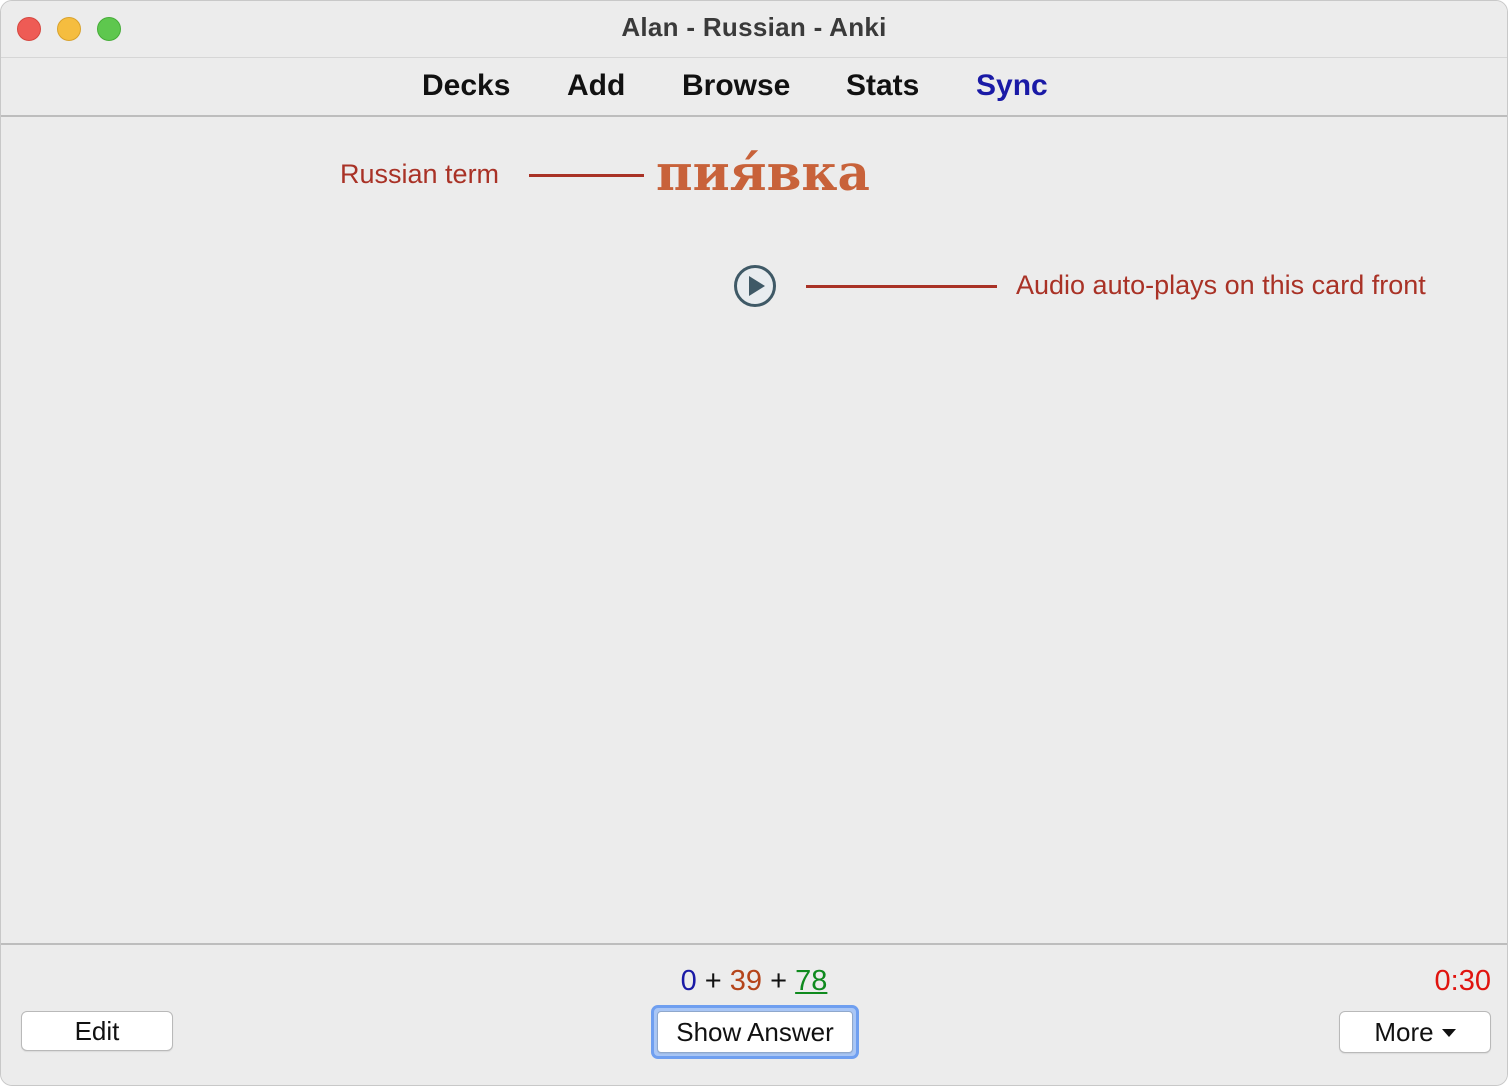 Image resolution: width=1508 pixels, height=1086 pixels. I want to click on toolbar-browse-link: Browse, so click(736, 86).